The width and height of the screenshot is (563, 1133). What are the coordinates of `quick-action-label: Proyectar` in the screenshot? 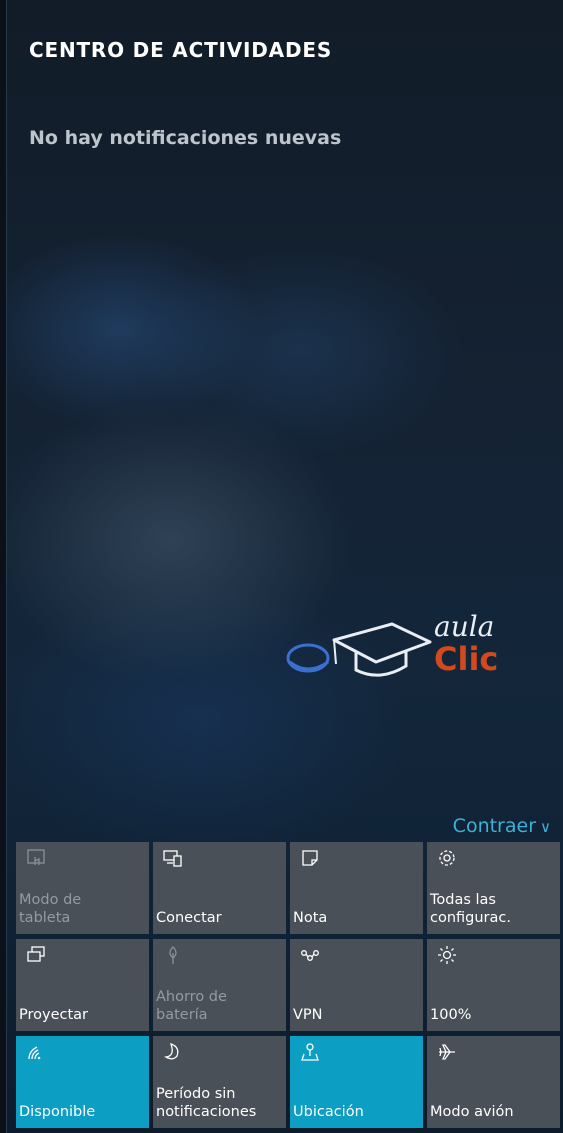 It's located at (54, 1015).